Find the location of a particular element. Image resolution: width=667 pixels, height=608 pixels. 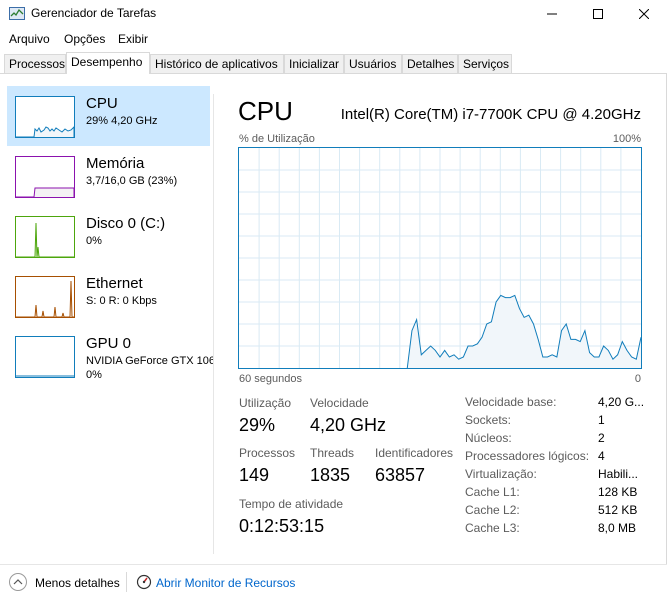

cpu-thumbnail-graph is located at coordinates (45, 117).